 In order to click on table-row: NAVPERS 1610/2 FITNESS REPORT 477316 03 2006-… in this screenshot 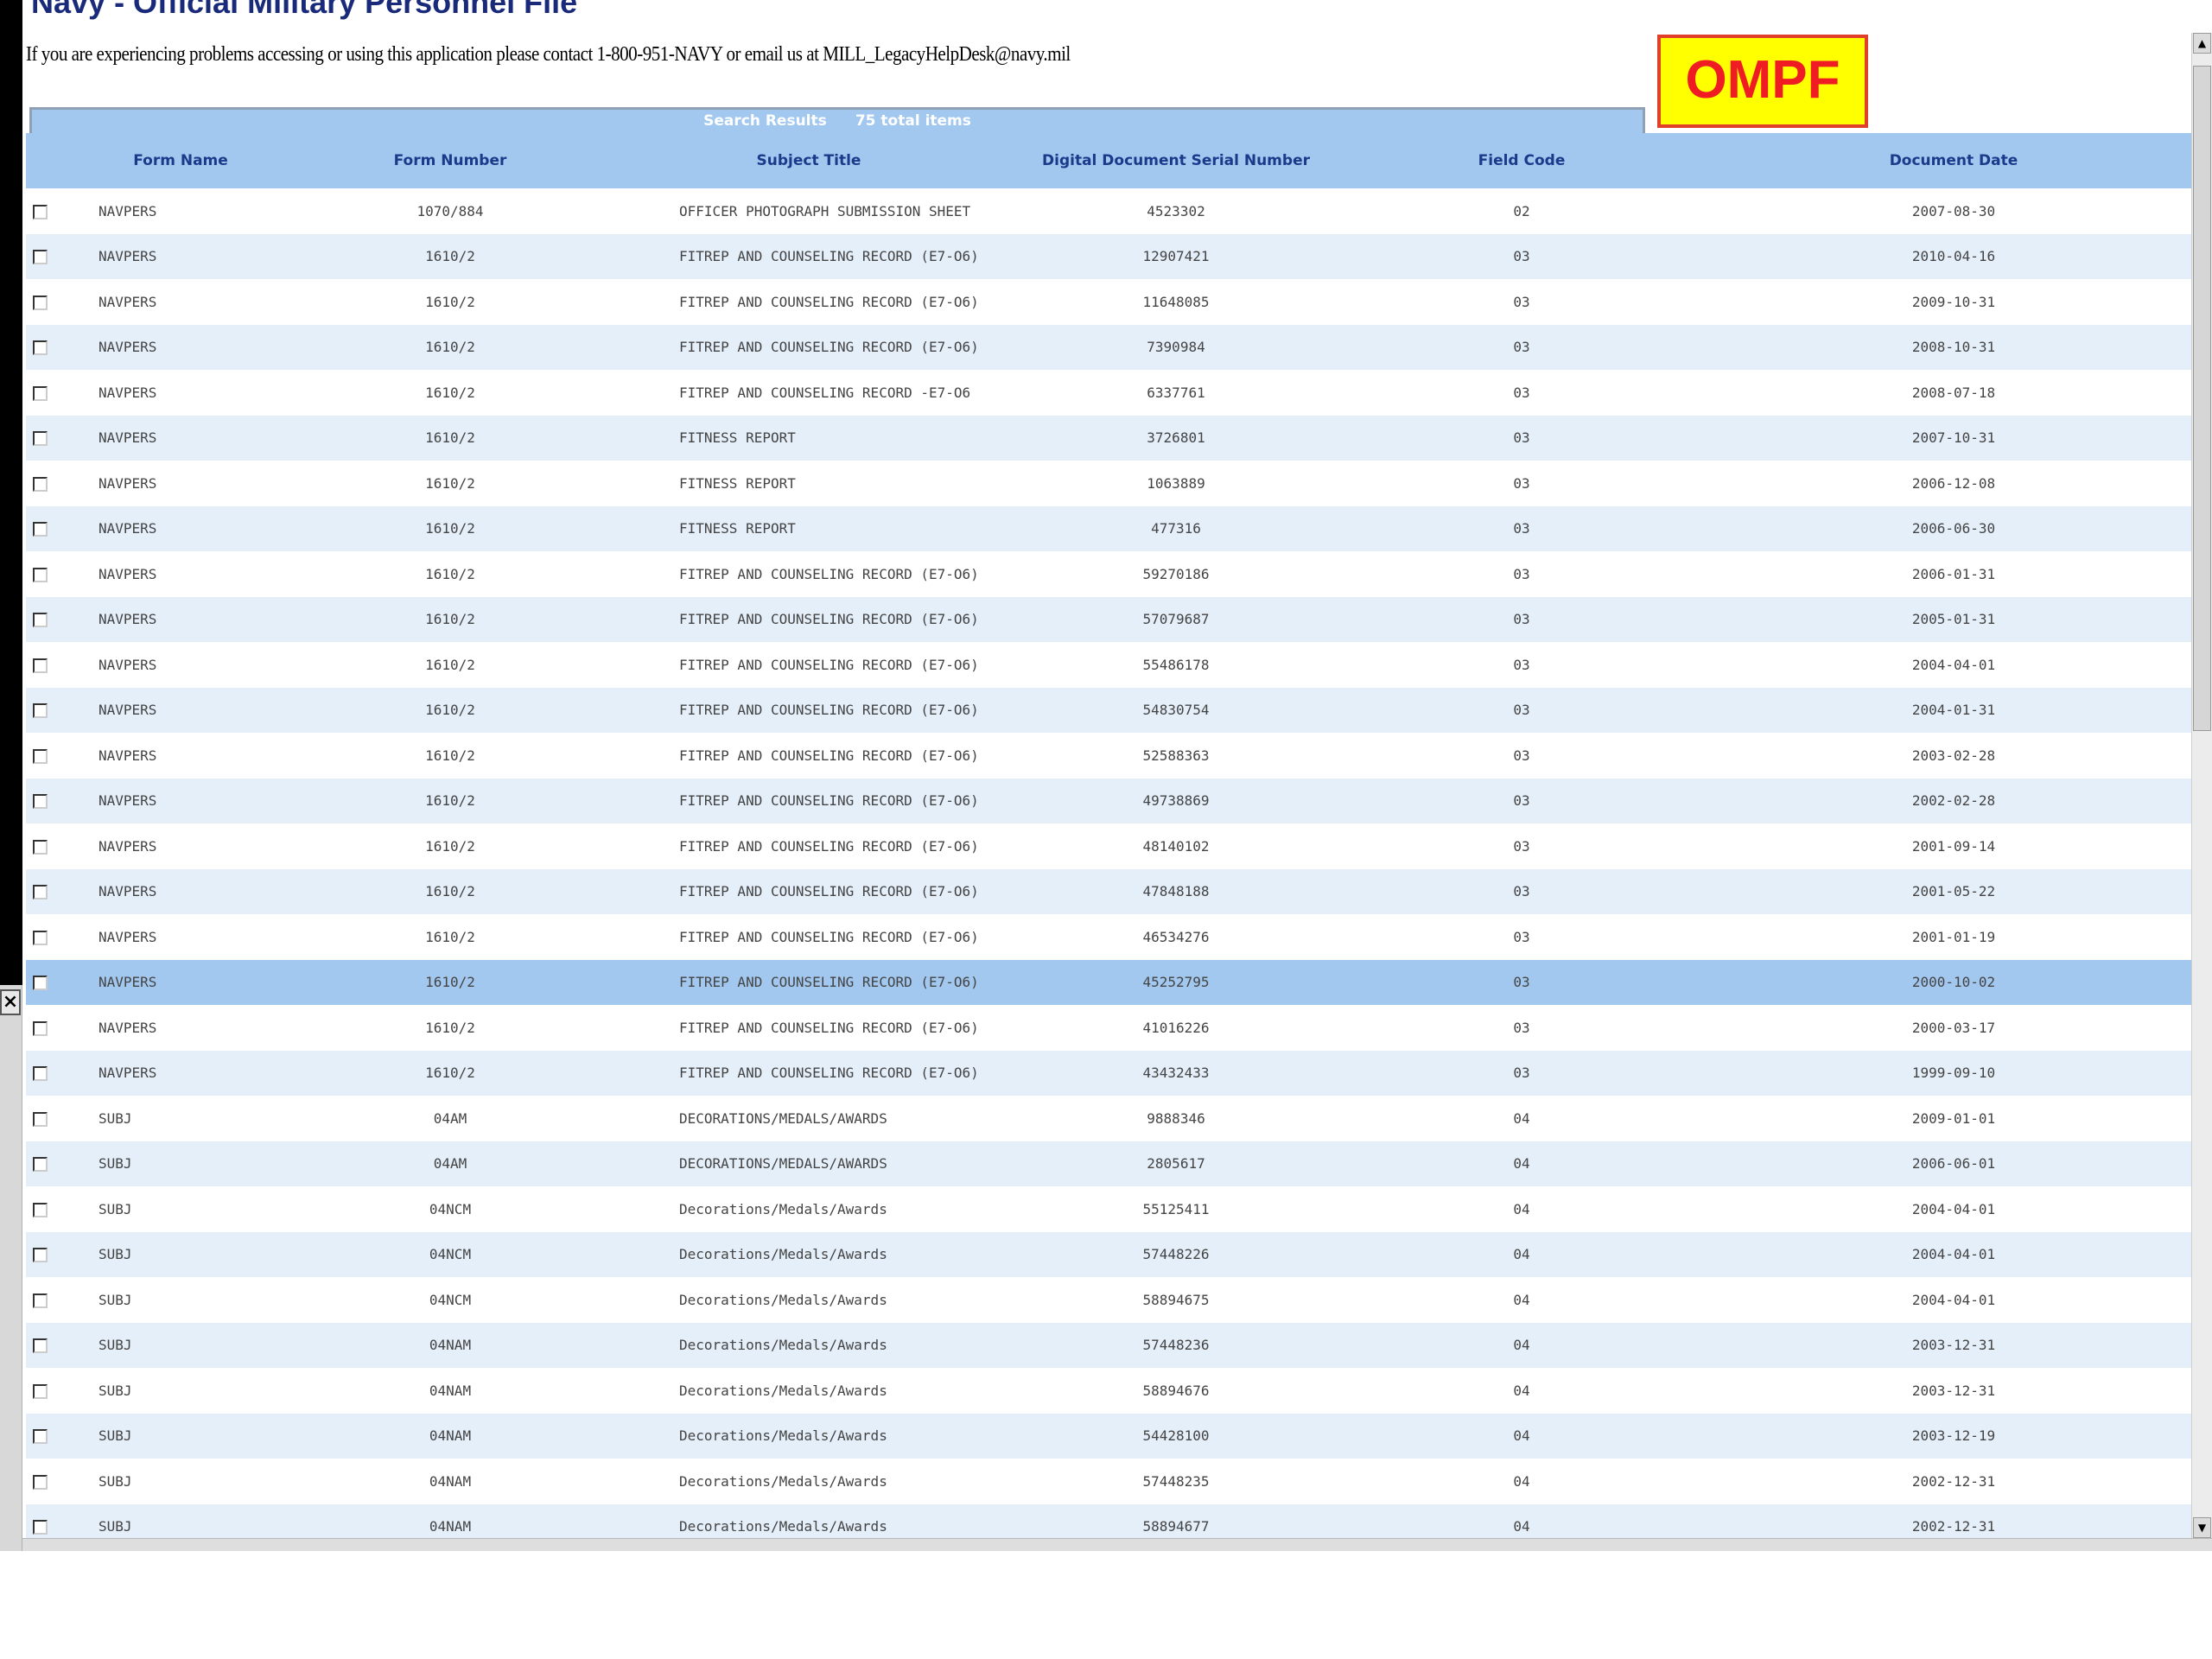, I will do `click(1108, 528)`.